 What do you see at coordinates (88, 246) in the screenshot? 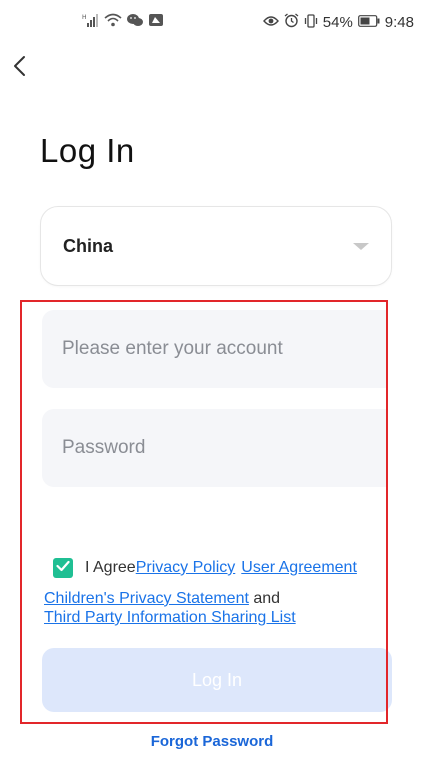
I see `country-selected-value: China` at bounding box center [88, 246].